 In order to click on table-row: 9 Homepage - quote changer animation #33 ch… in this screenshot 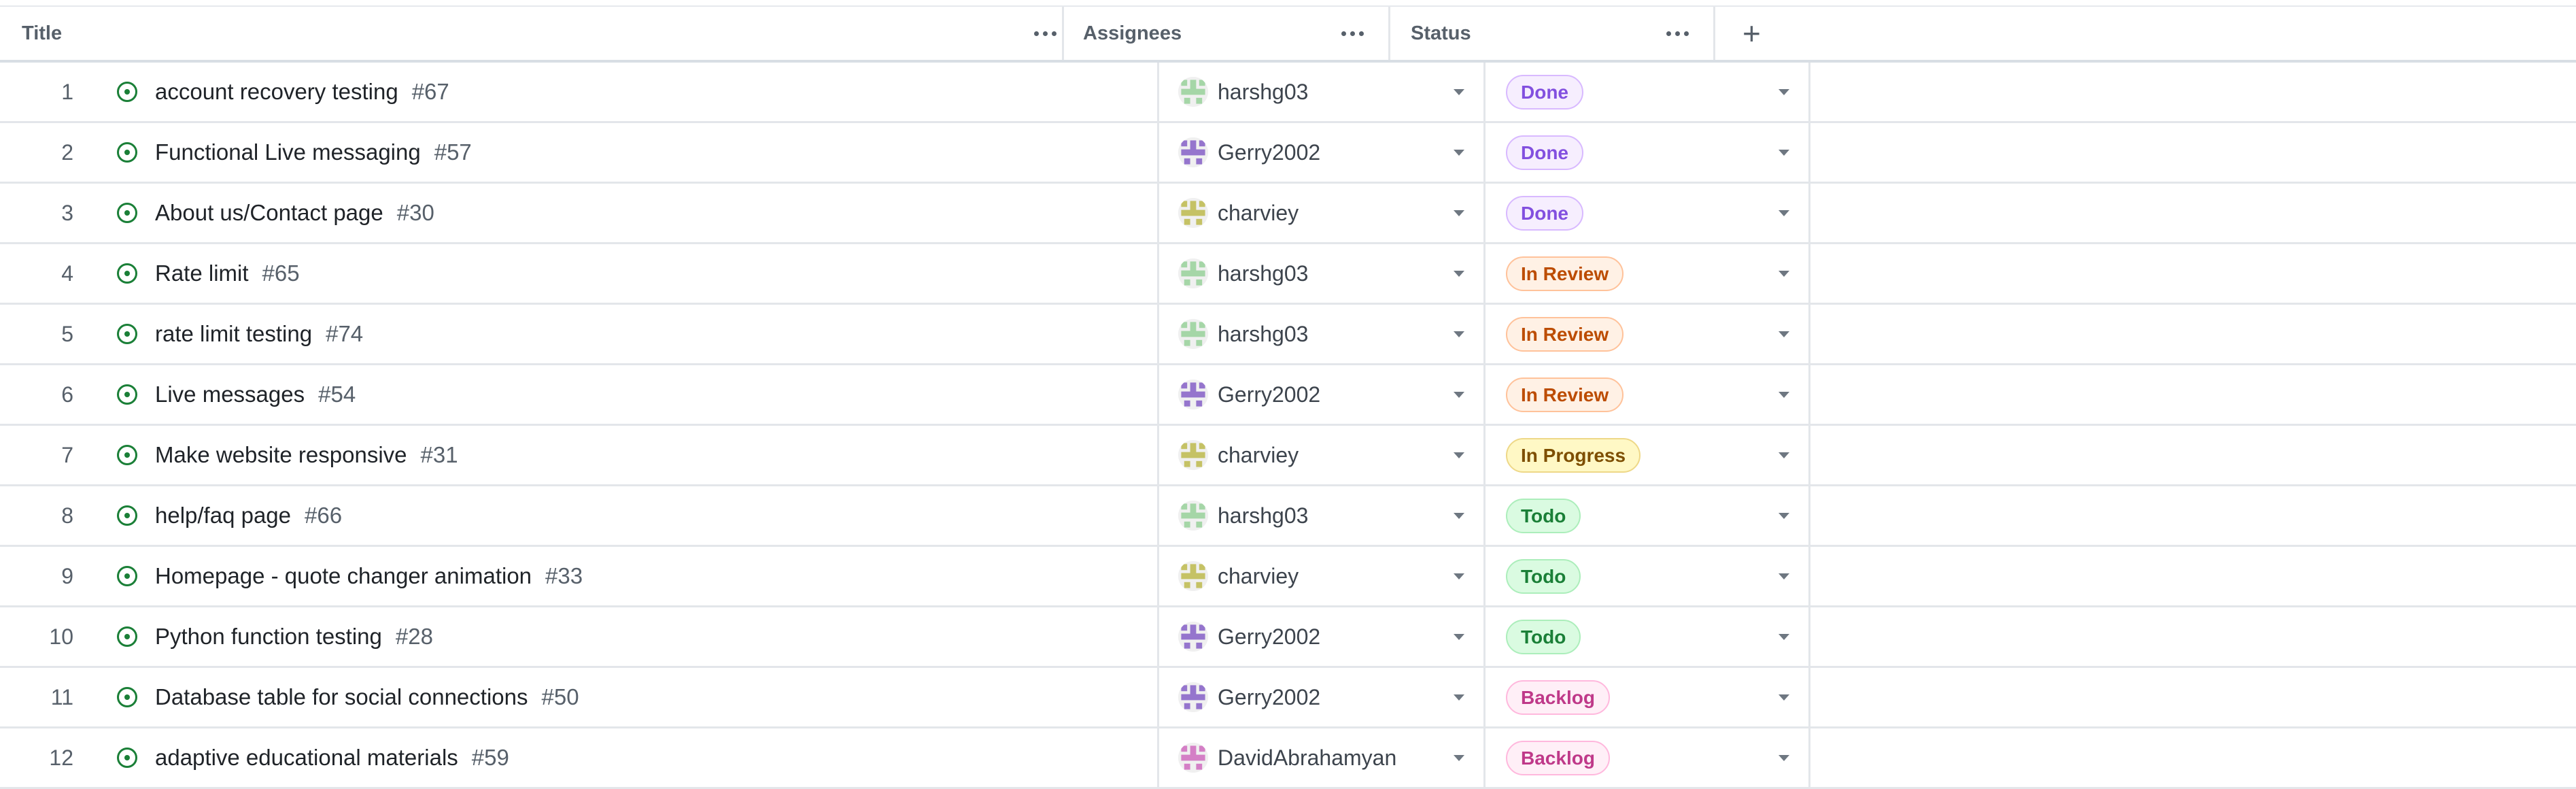, I will do `click(1288, 577)`.